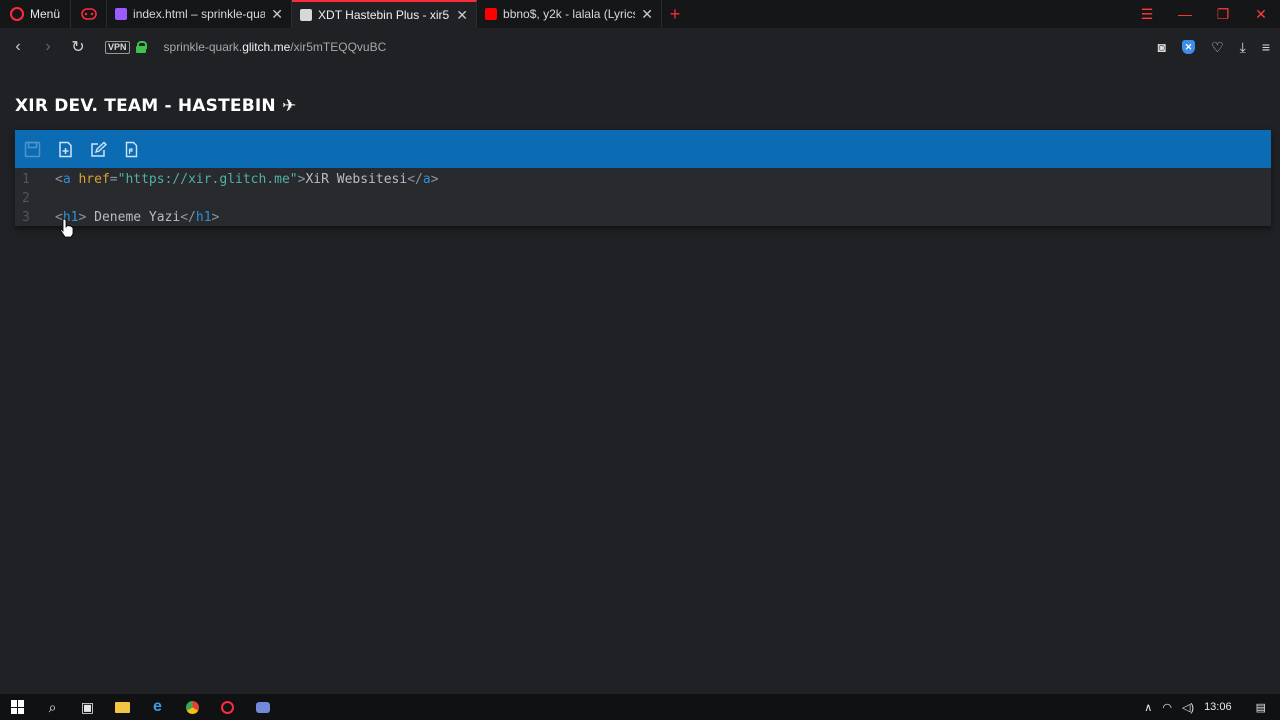  What do you see at coordinates (1218, 707) in the screenshot?
I see `clock: 13:06` at bounding box center [1218, 707].